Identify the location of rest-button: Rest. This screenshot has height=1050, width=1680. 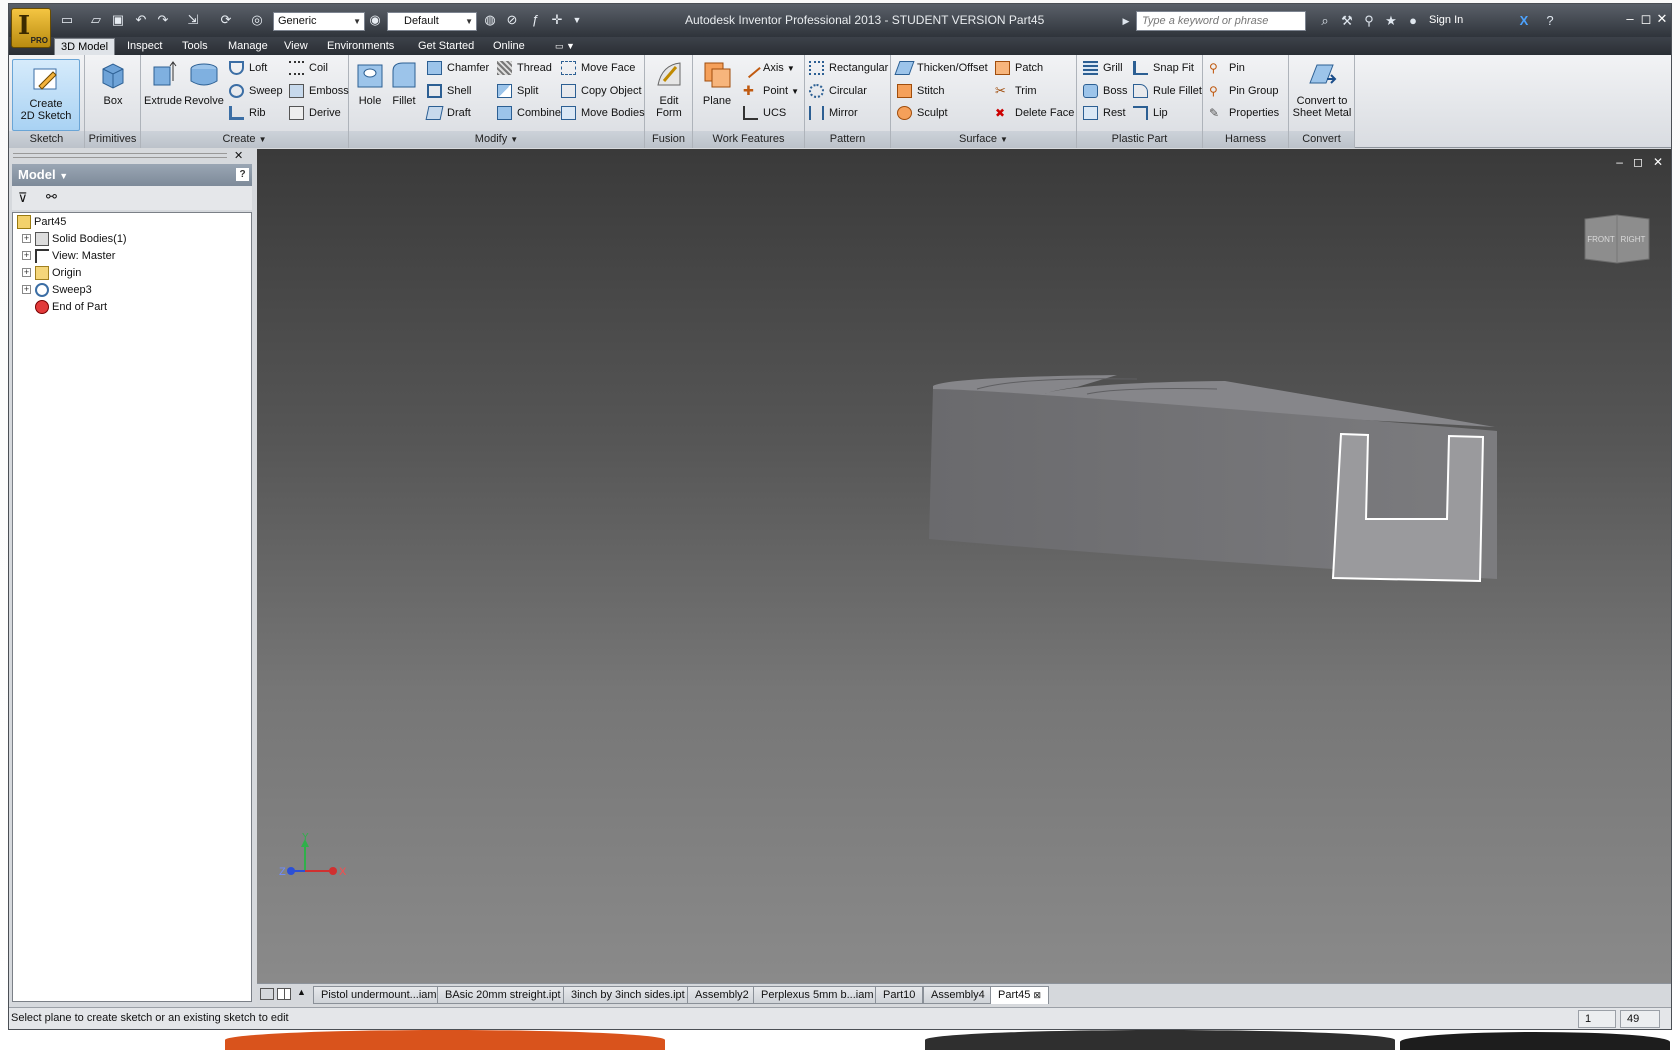
(1104, 113).